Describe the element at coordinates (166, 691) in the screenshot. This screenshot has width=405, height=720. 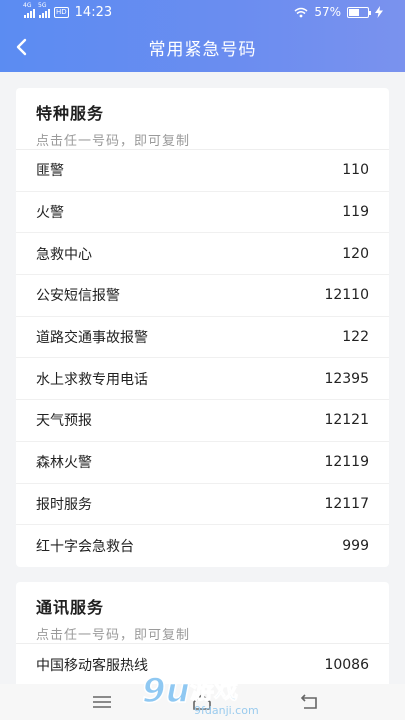
I see `svg-text: 9u` at that location.